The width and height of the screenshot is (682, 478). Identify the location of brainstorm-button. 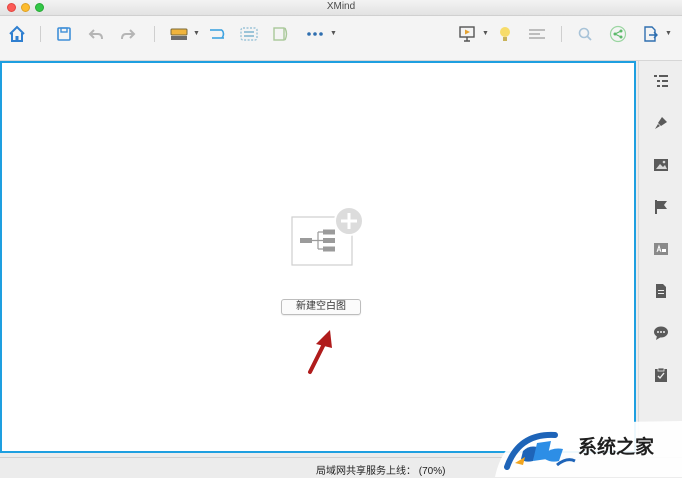
(505, 34).